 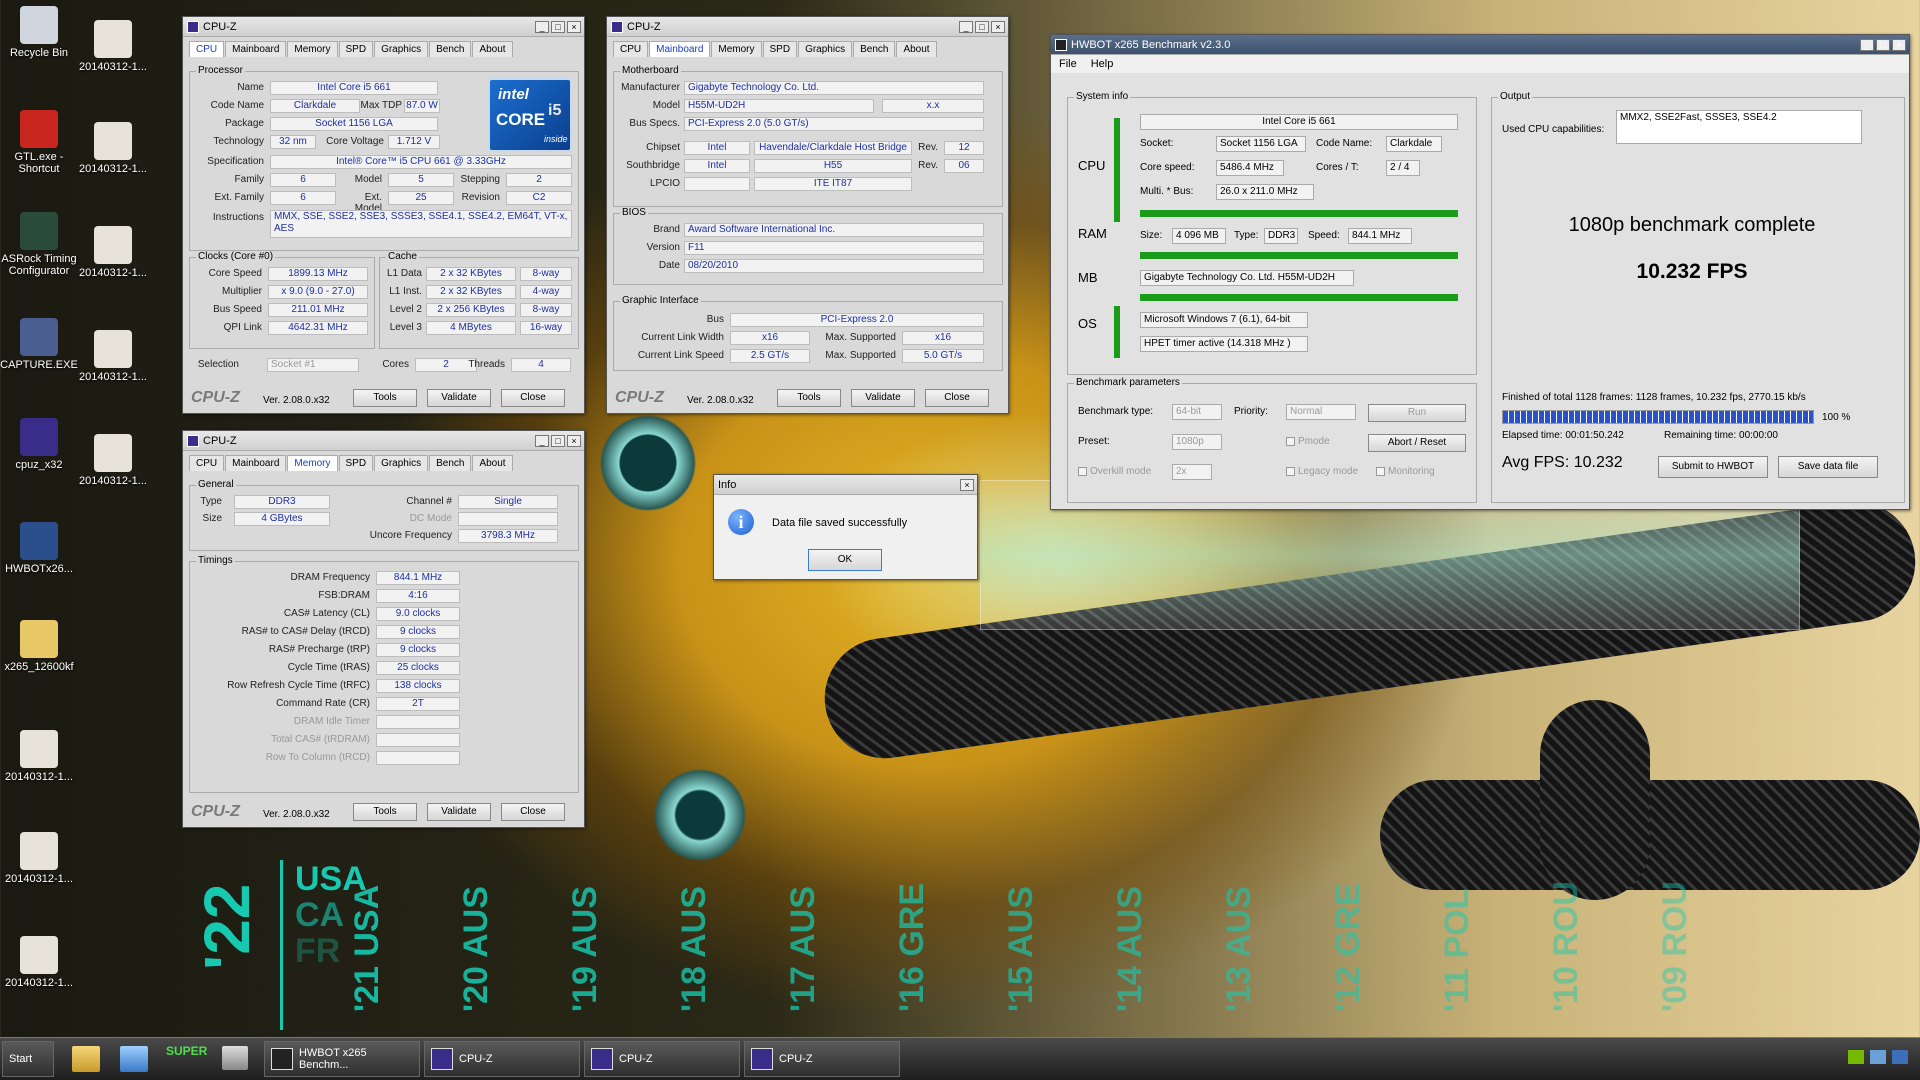 What do you see at coordinates (39, 244) in the screenshot?
I see `desktop-icon: ASRock Timing Configurator` at bounding box center [39, 244].